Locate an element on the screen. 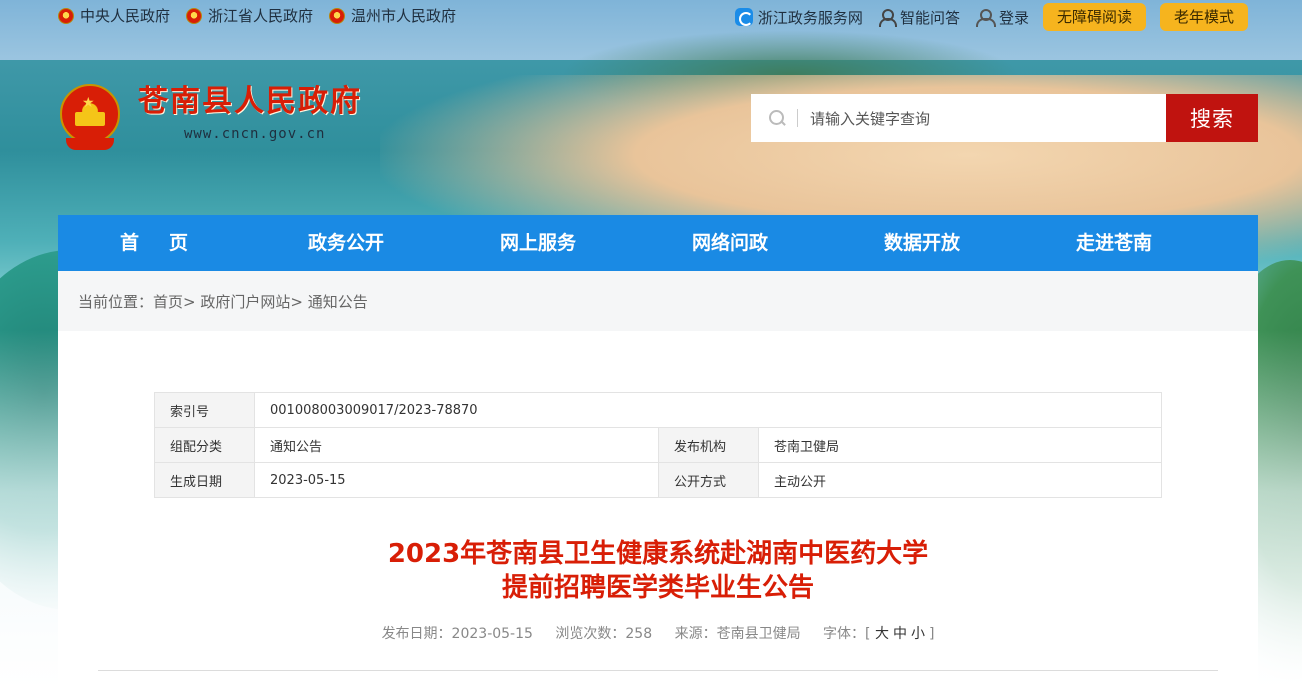 The width and height of the screenshot is (1302, 686). breadcrumb-notice: 通知公告 is located at coordinates (338, 302).